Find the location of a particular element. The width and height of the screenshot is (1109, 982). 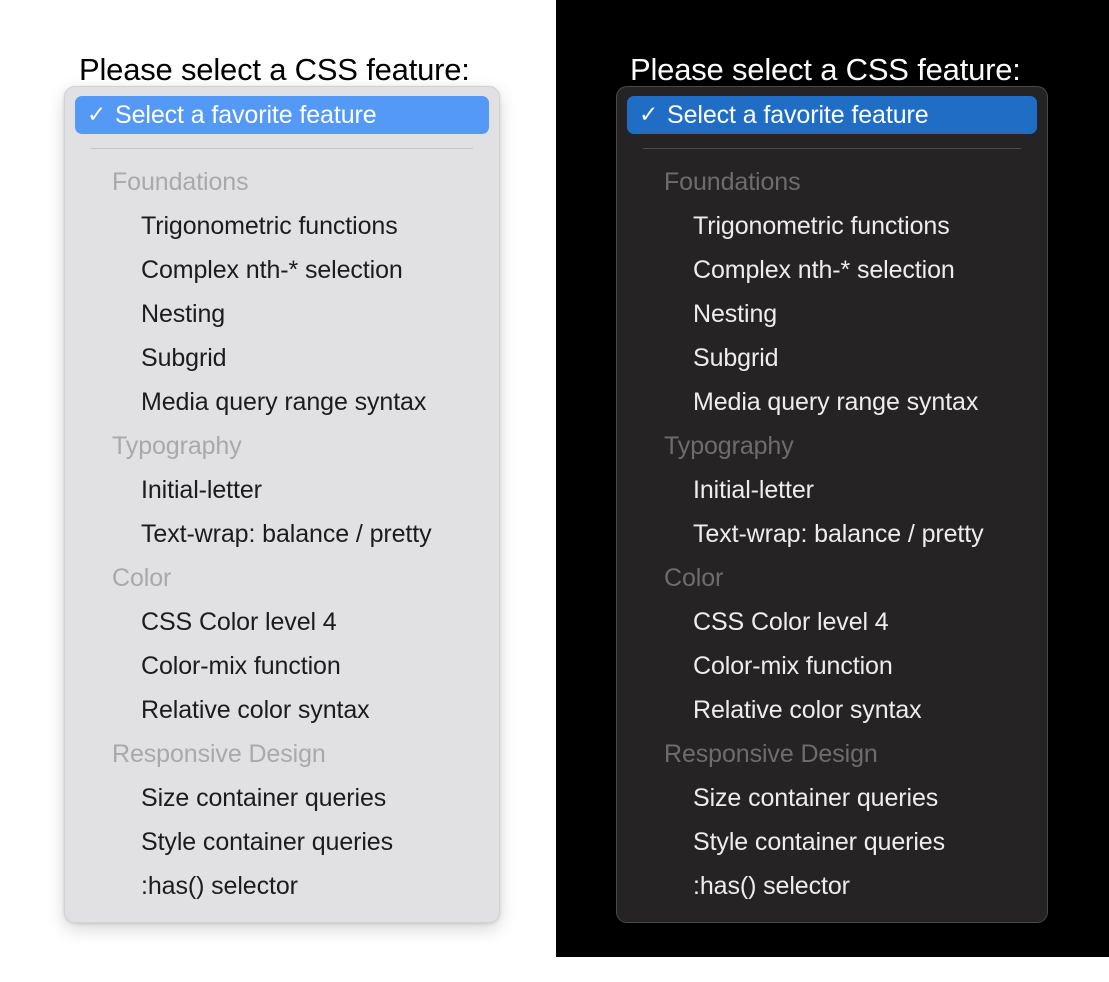

selected-option-light: ✓ Select a favorite feature is located at coordinates (282, 115).